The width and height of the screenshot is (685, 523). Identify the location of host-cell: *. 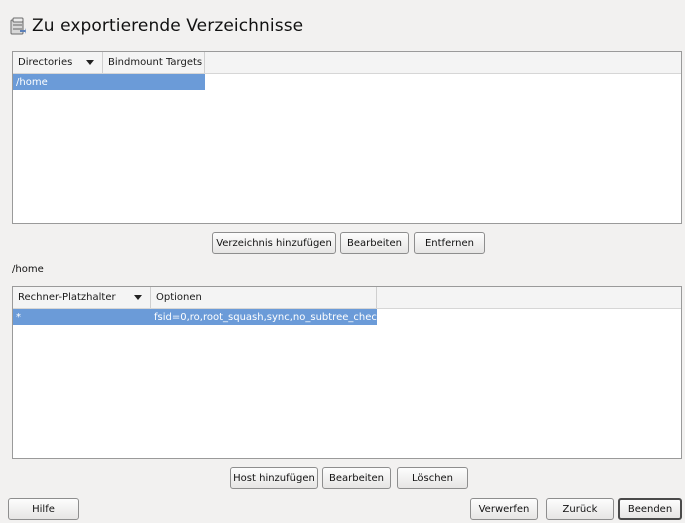
(18, 317).